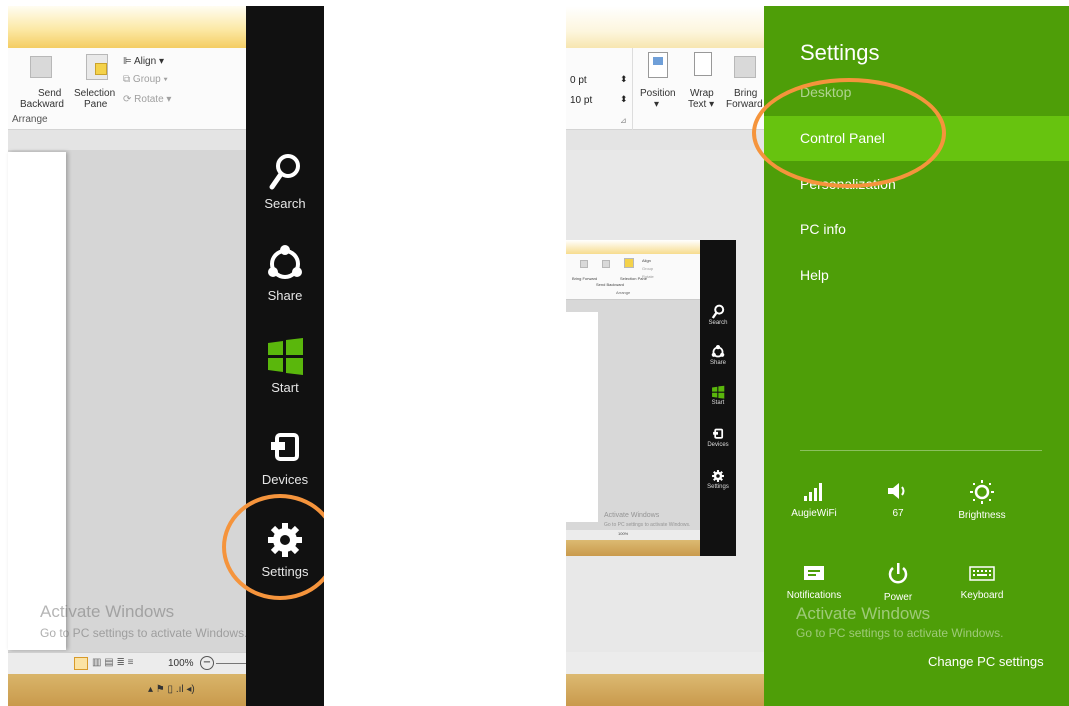 Image resolution: width=1069 pixels, height=706 pixels. Describe the element at coordinates (814, 573) in the screenshot. I see `notifications-icon` at that location.